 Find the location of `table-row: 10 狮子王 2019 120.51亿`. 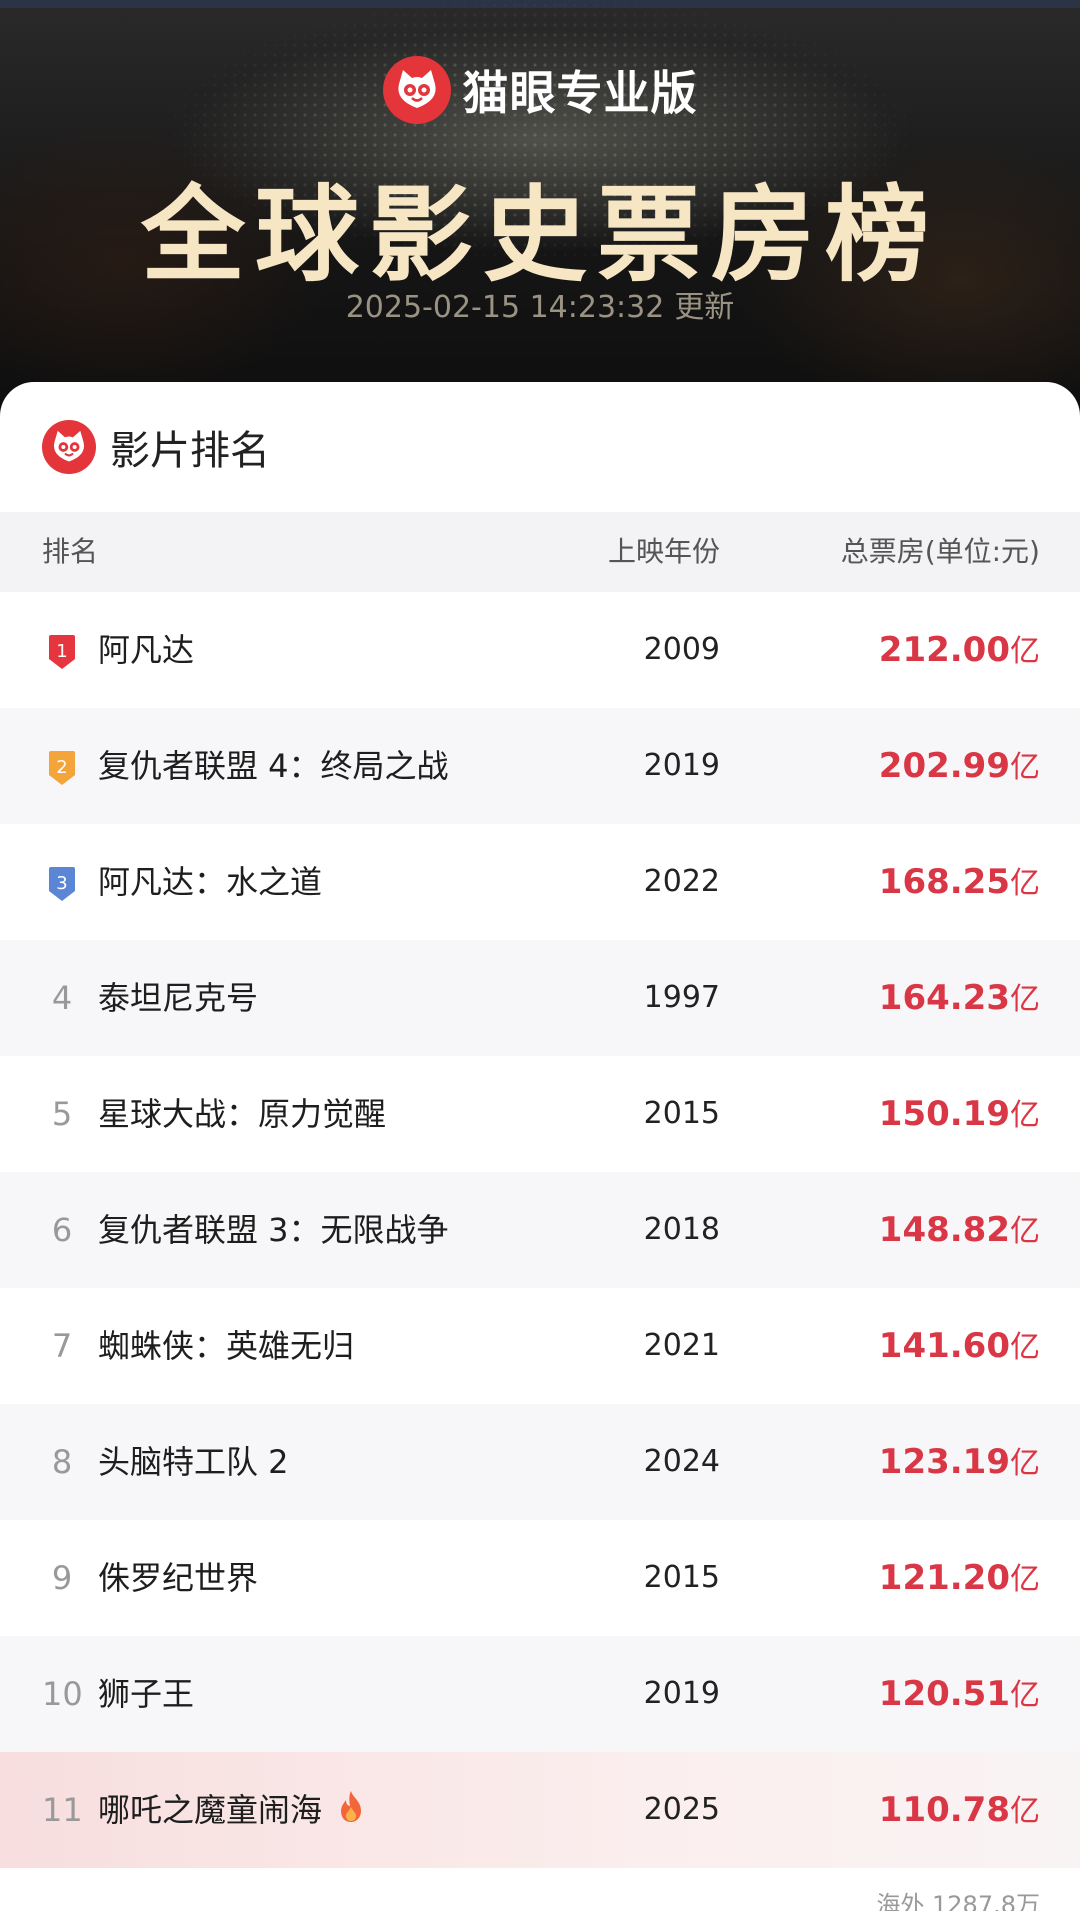

table-row: 10 狮子王 2019 120.51亿 is located at coordinates (540, 1694).